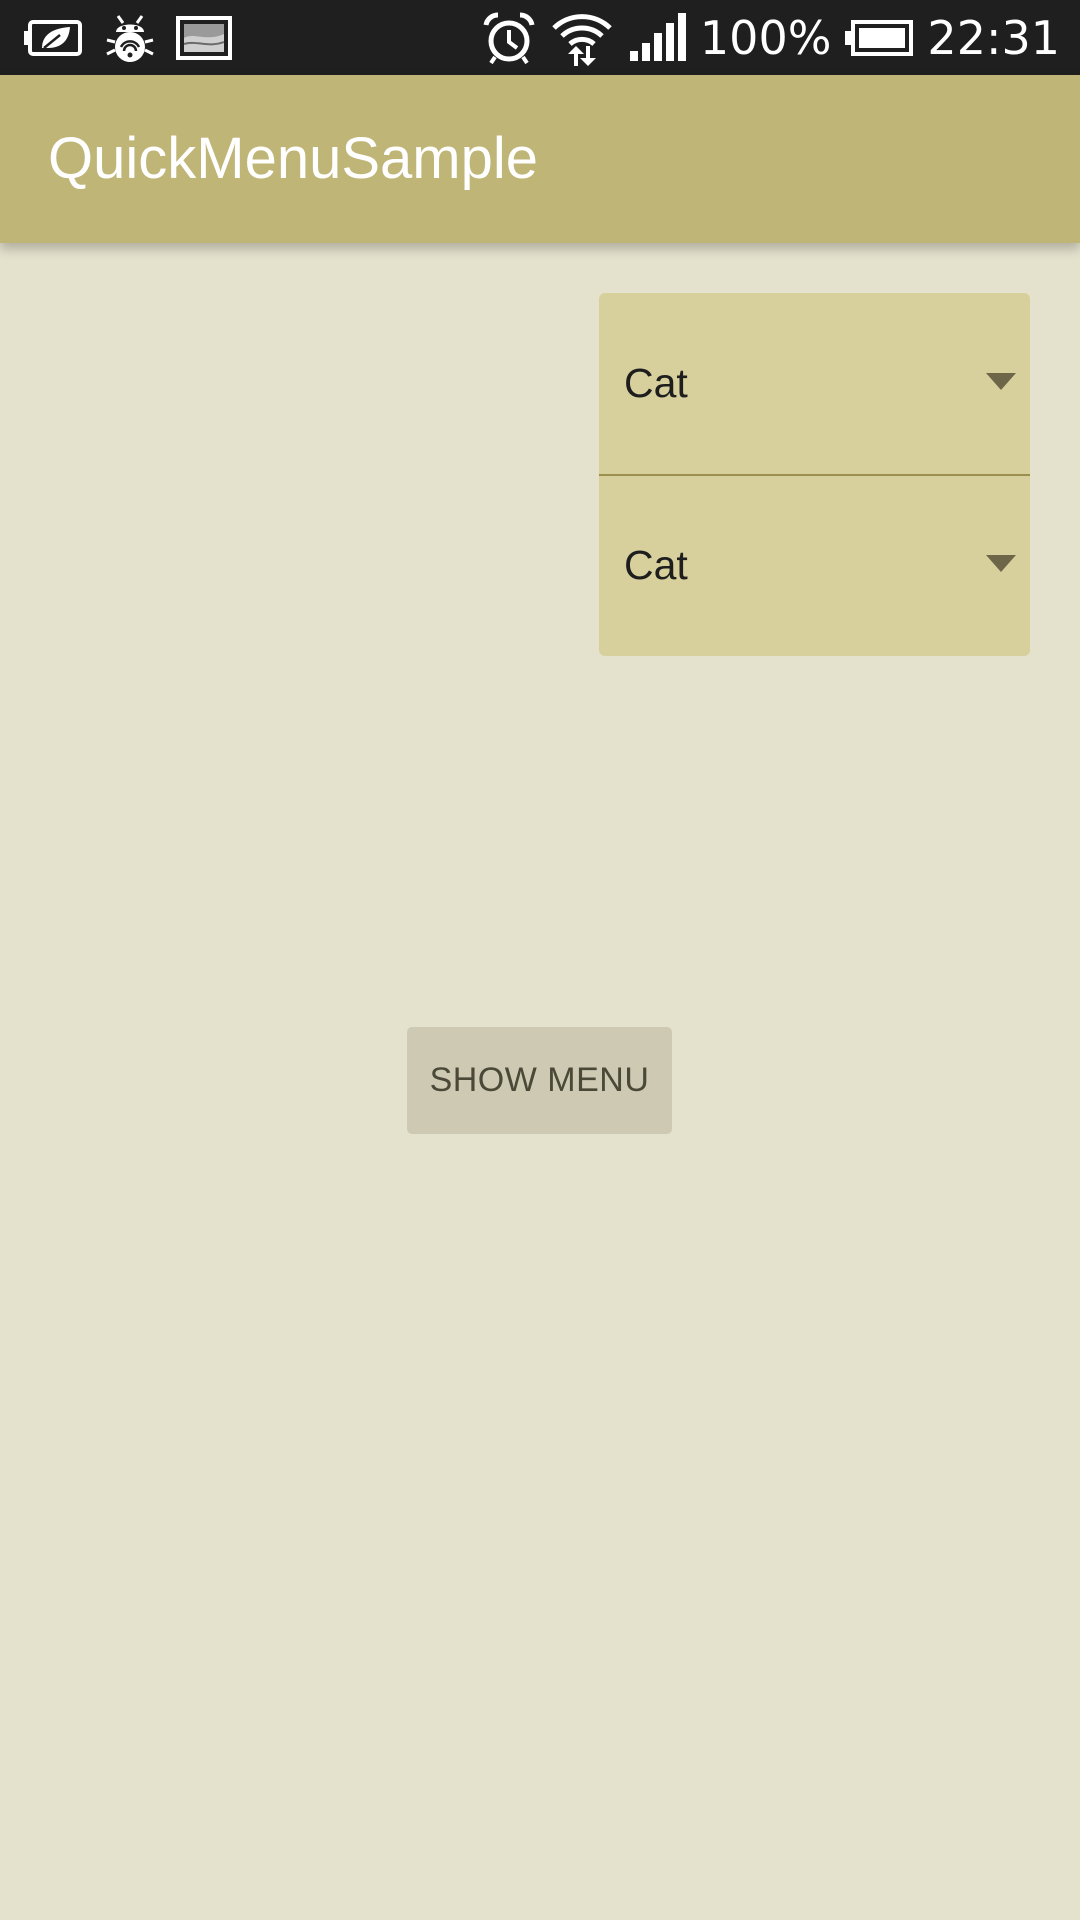 The height and width of the screenshot is (1920, 1080). What do you see at coordinates (293, 158) in the screenshot?
I see `app-title: QuickMenuSample` at bounding box center [293, 158].